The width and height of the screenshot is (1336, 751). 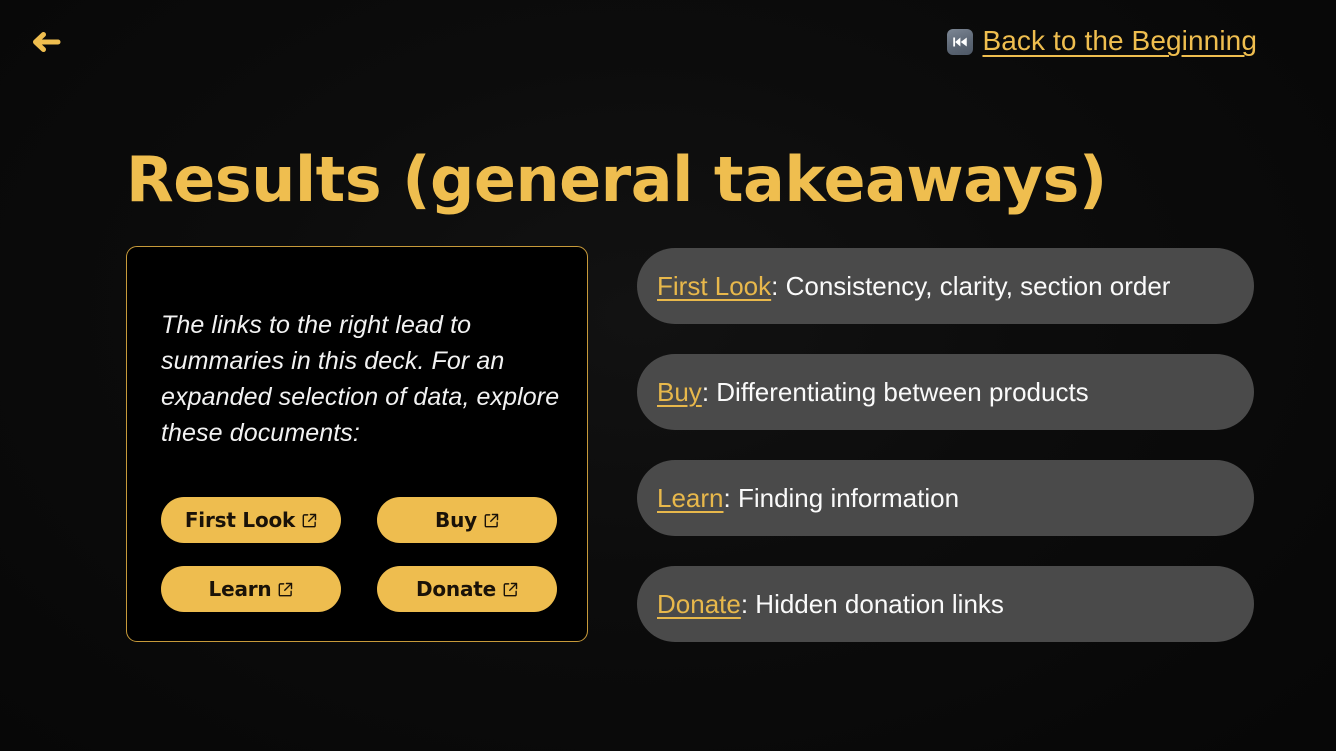 I want to click on learn-button: Learn, so click(x=251, y=589).